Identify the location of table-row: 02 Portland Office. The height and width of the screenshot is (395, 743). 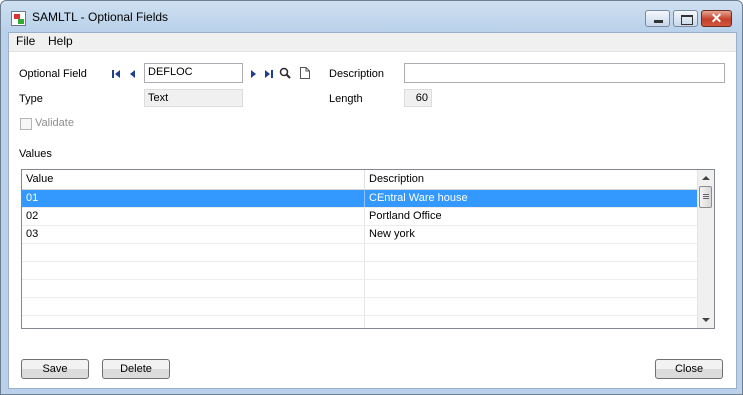
(365, 217).